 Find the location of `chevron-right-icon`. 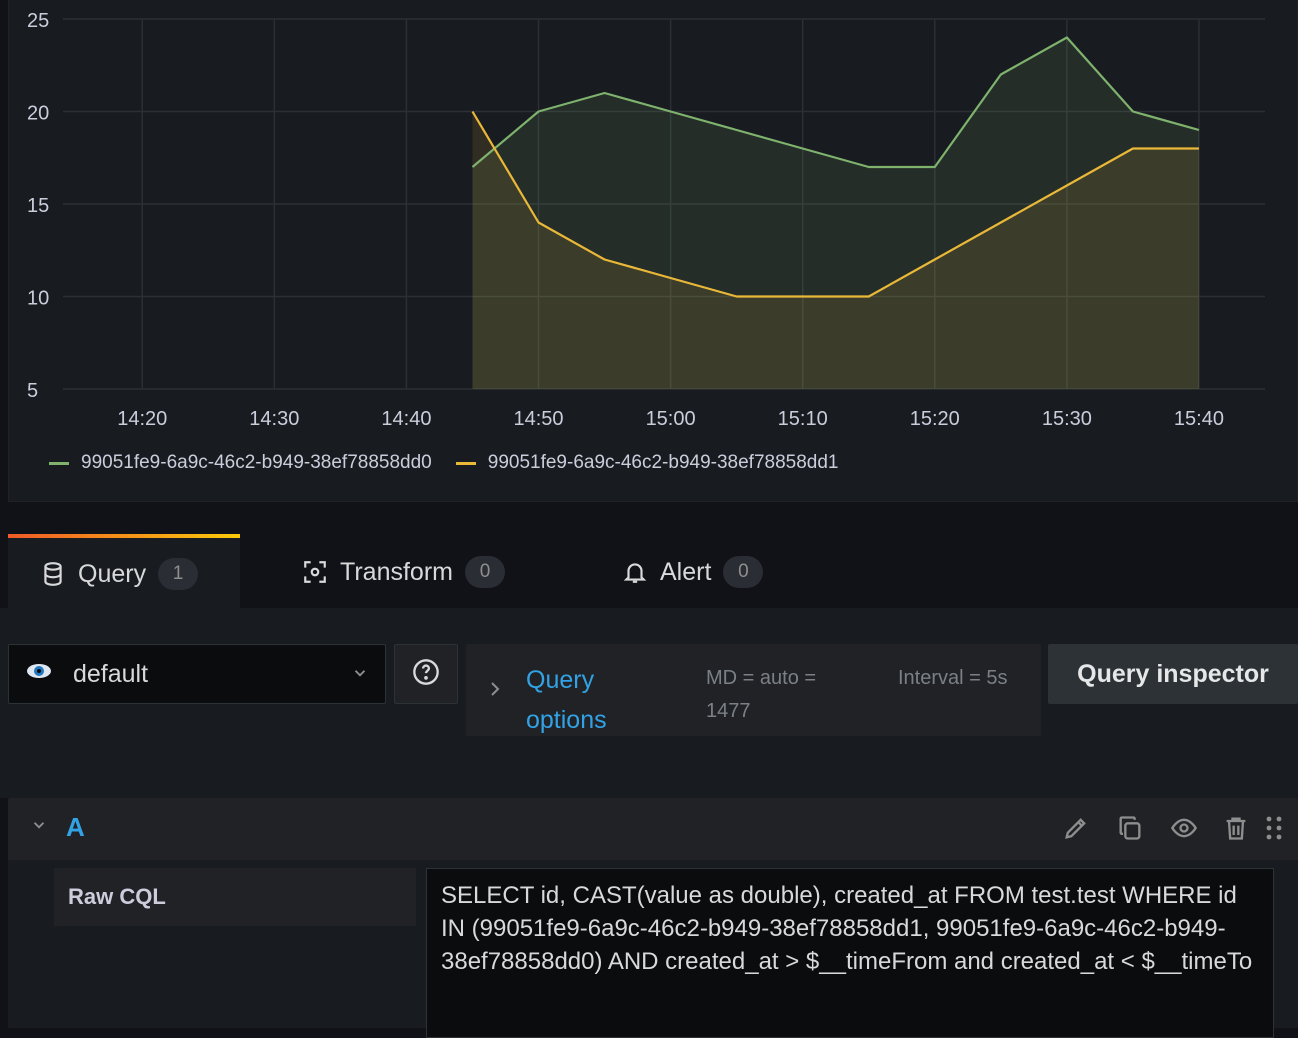

chevron-right-icon is located at coordinates (495, 691).